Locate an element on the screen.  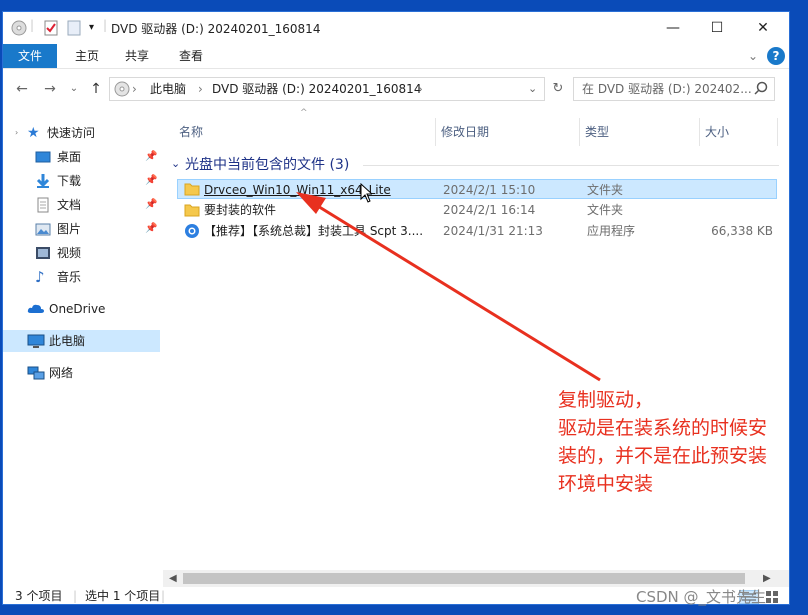
annotation-arrow is located at coordinates (448, 287).